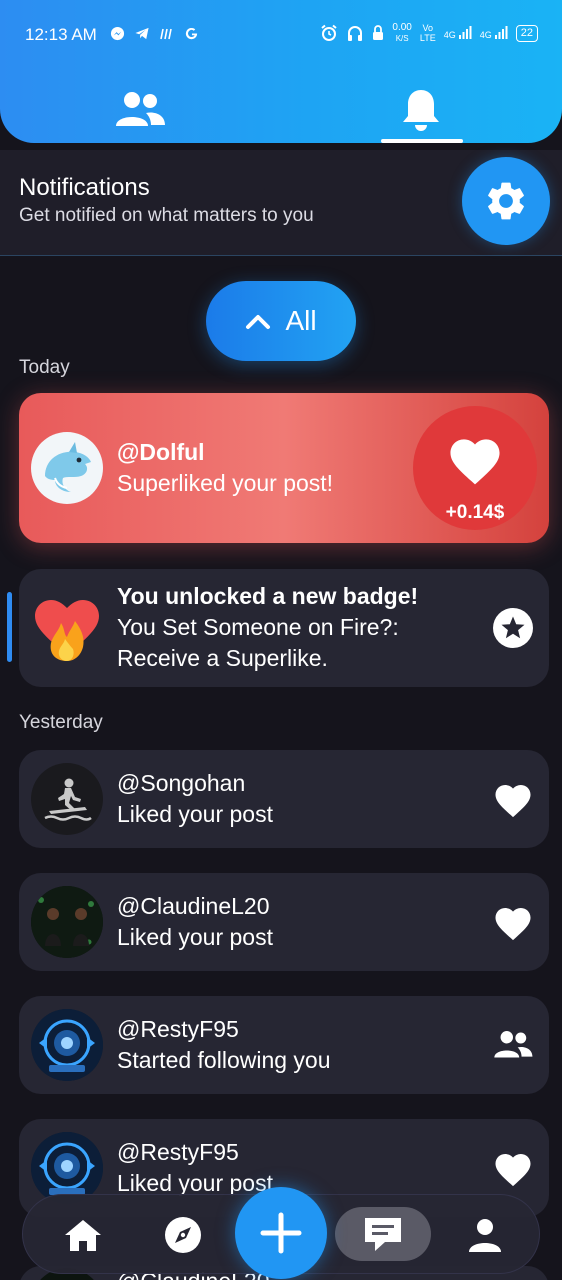  Describe the element at coordinates (301, 320) in the screenshot. I see `filter-label: All` at that location.